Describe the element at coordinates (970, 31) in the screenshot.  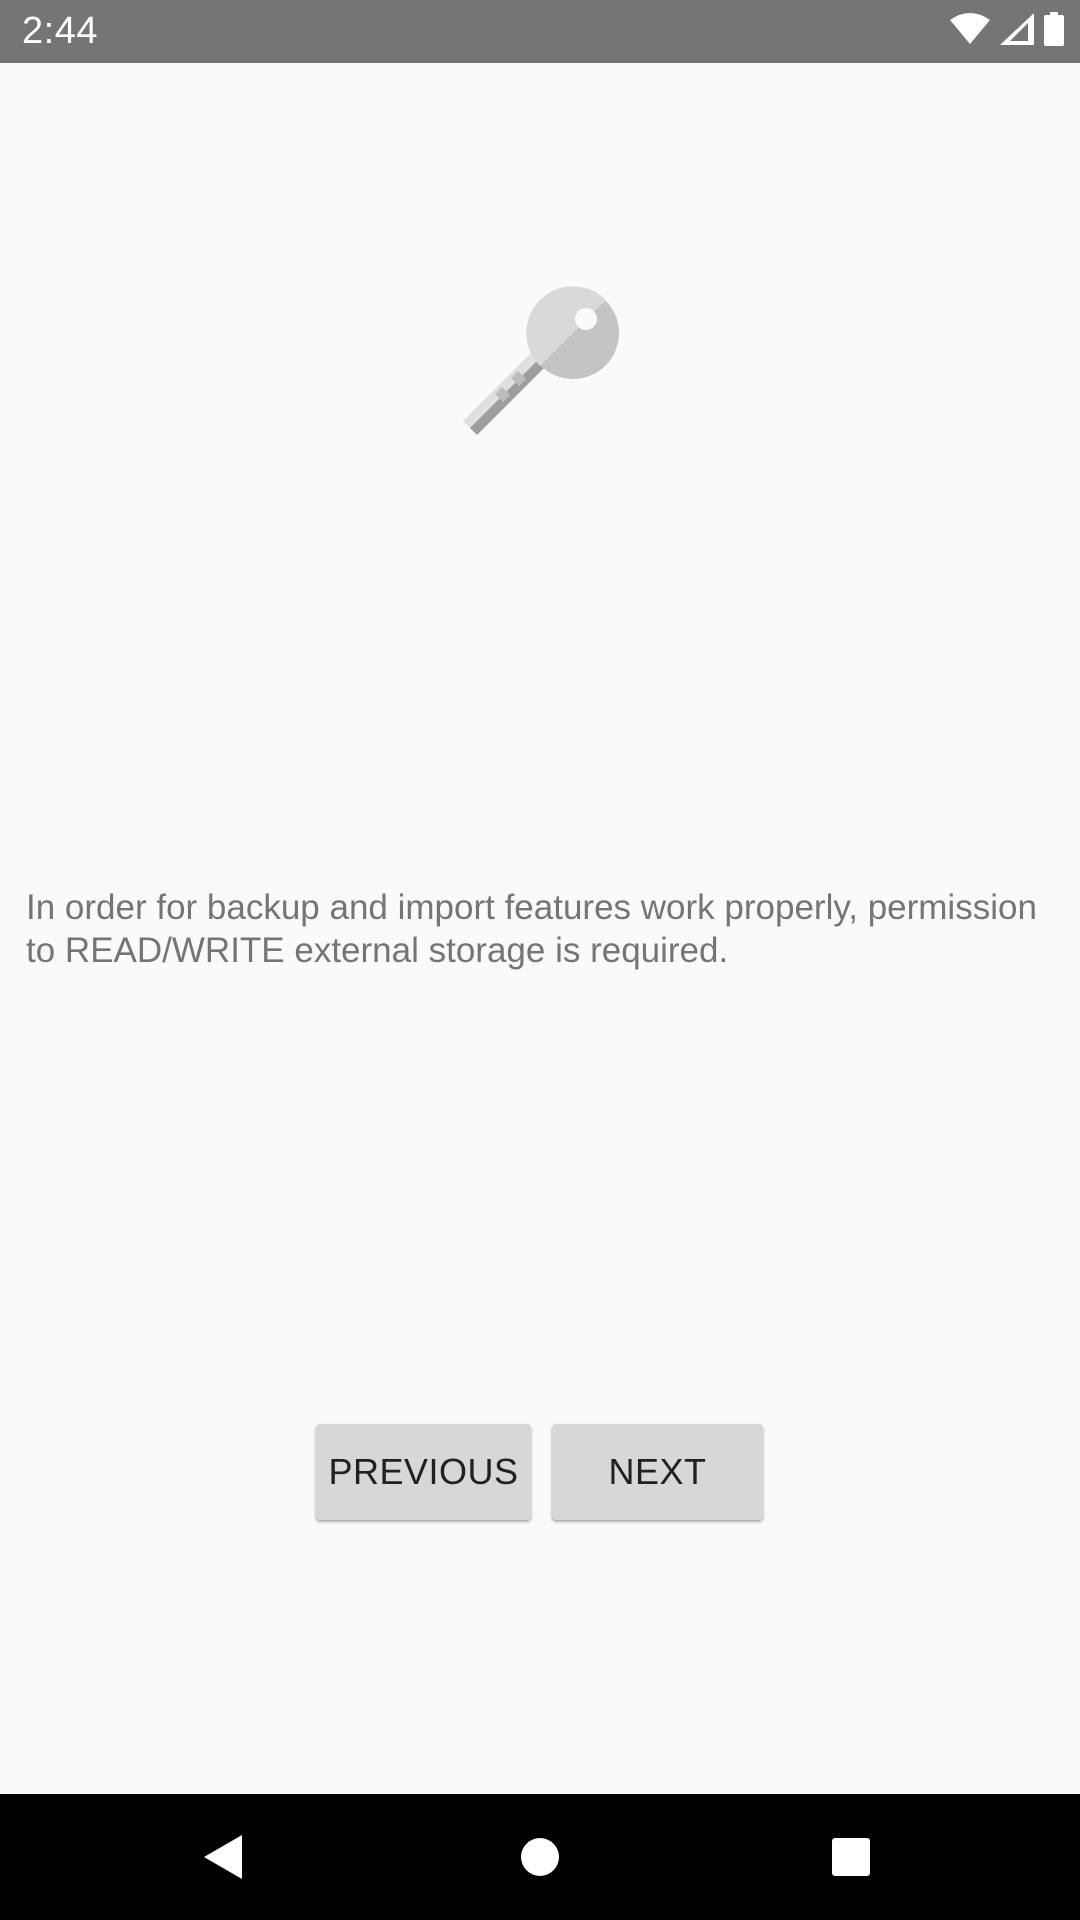
I see `wifi-icon` at that location.